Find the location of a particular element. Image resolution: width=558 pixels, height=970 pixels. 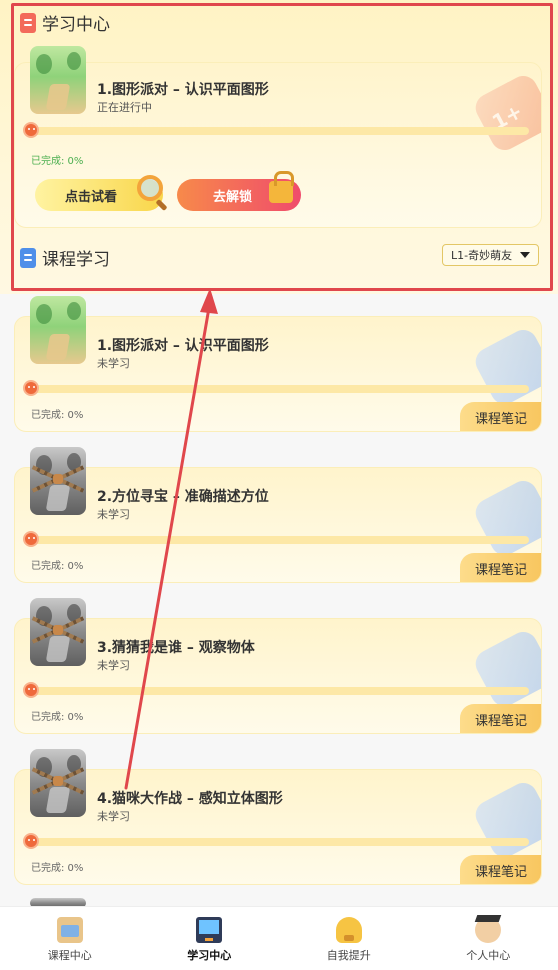

padlock-icon is located at coordinates (281, 187).